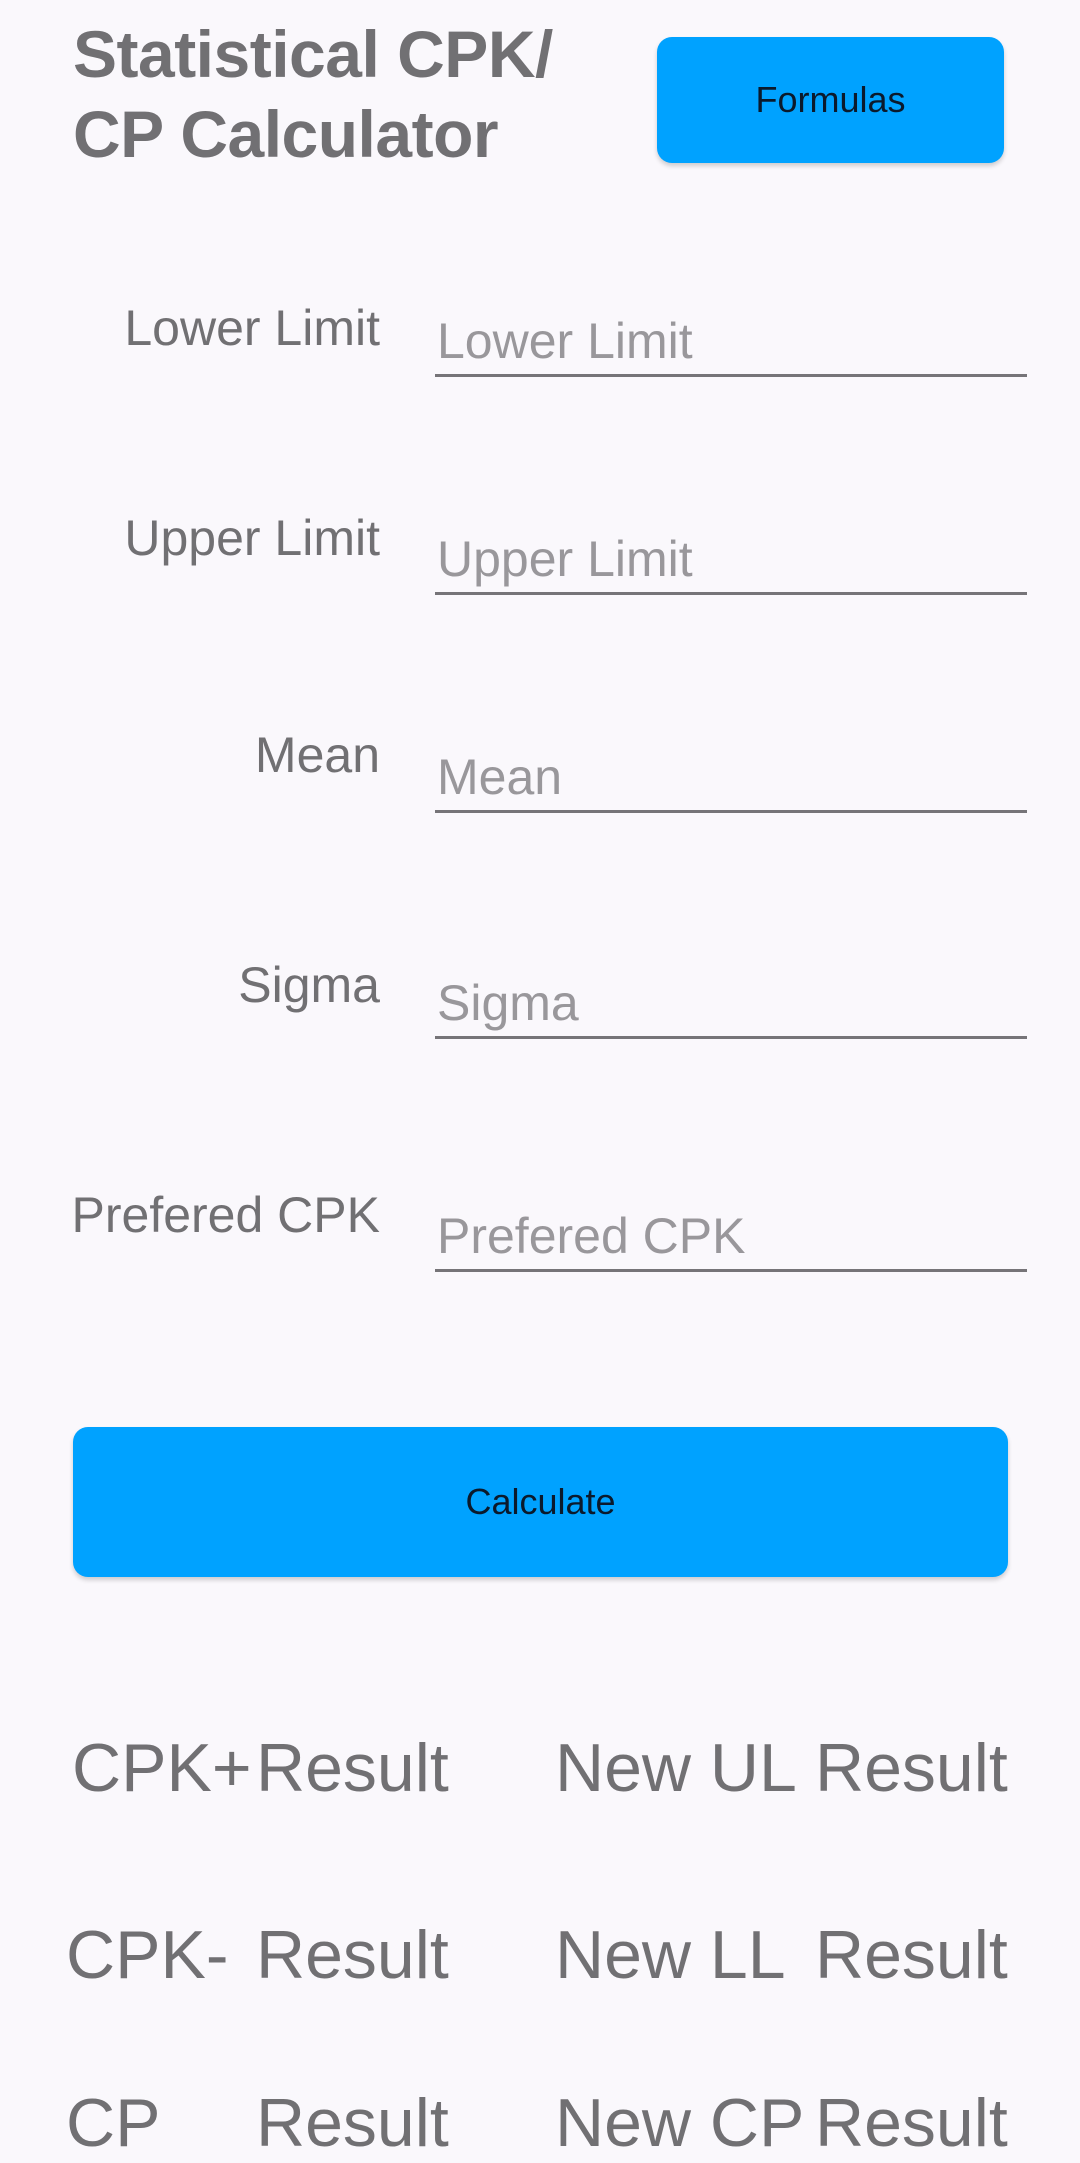  Describe the element at coordinates (113, 2123) in the screenshot. I see `cp-label: CP` at that location.